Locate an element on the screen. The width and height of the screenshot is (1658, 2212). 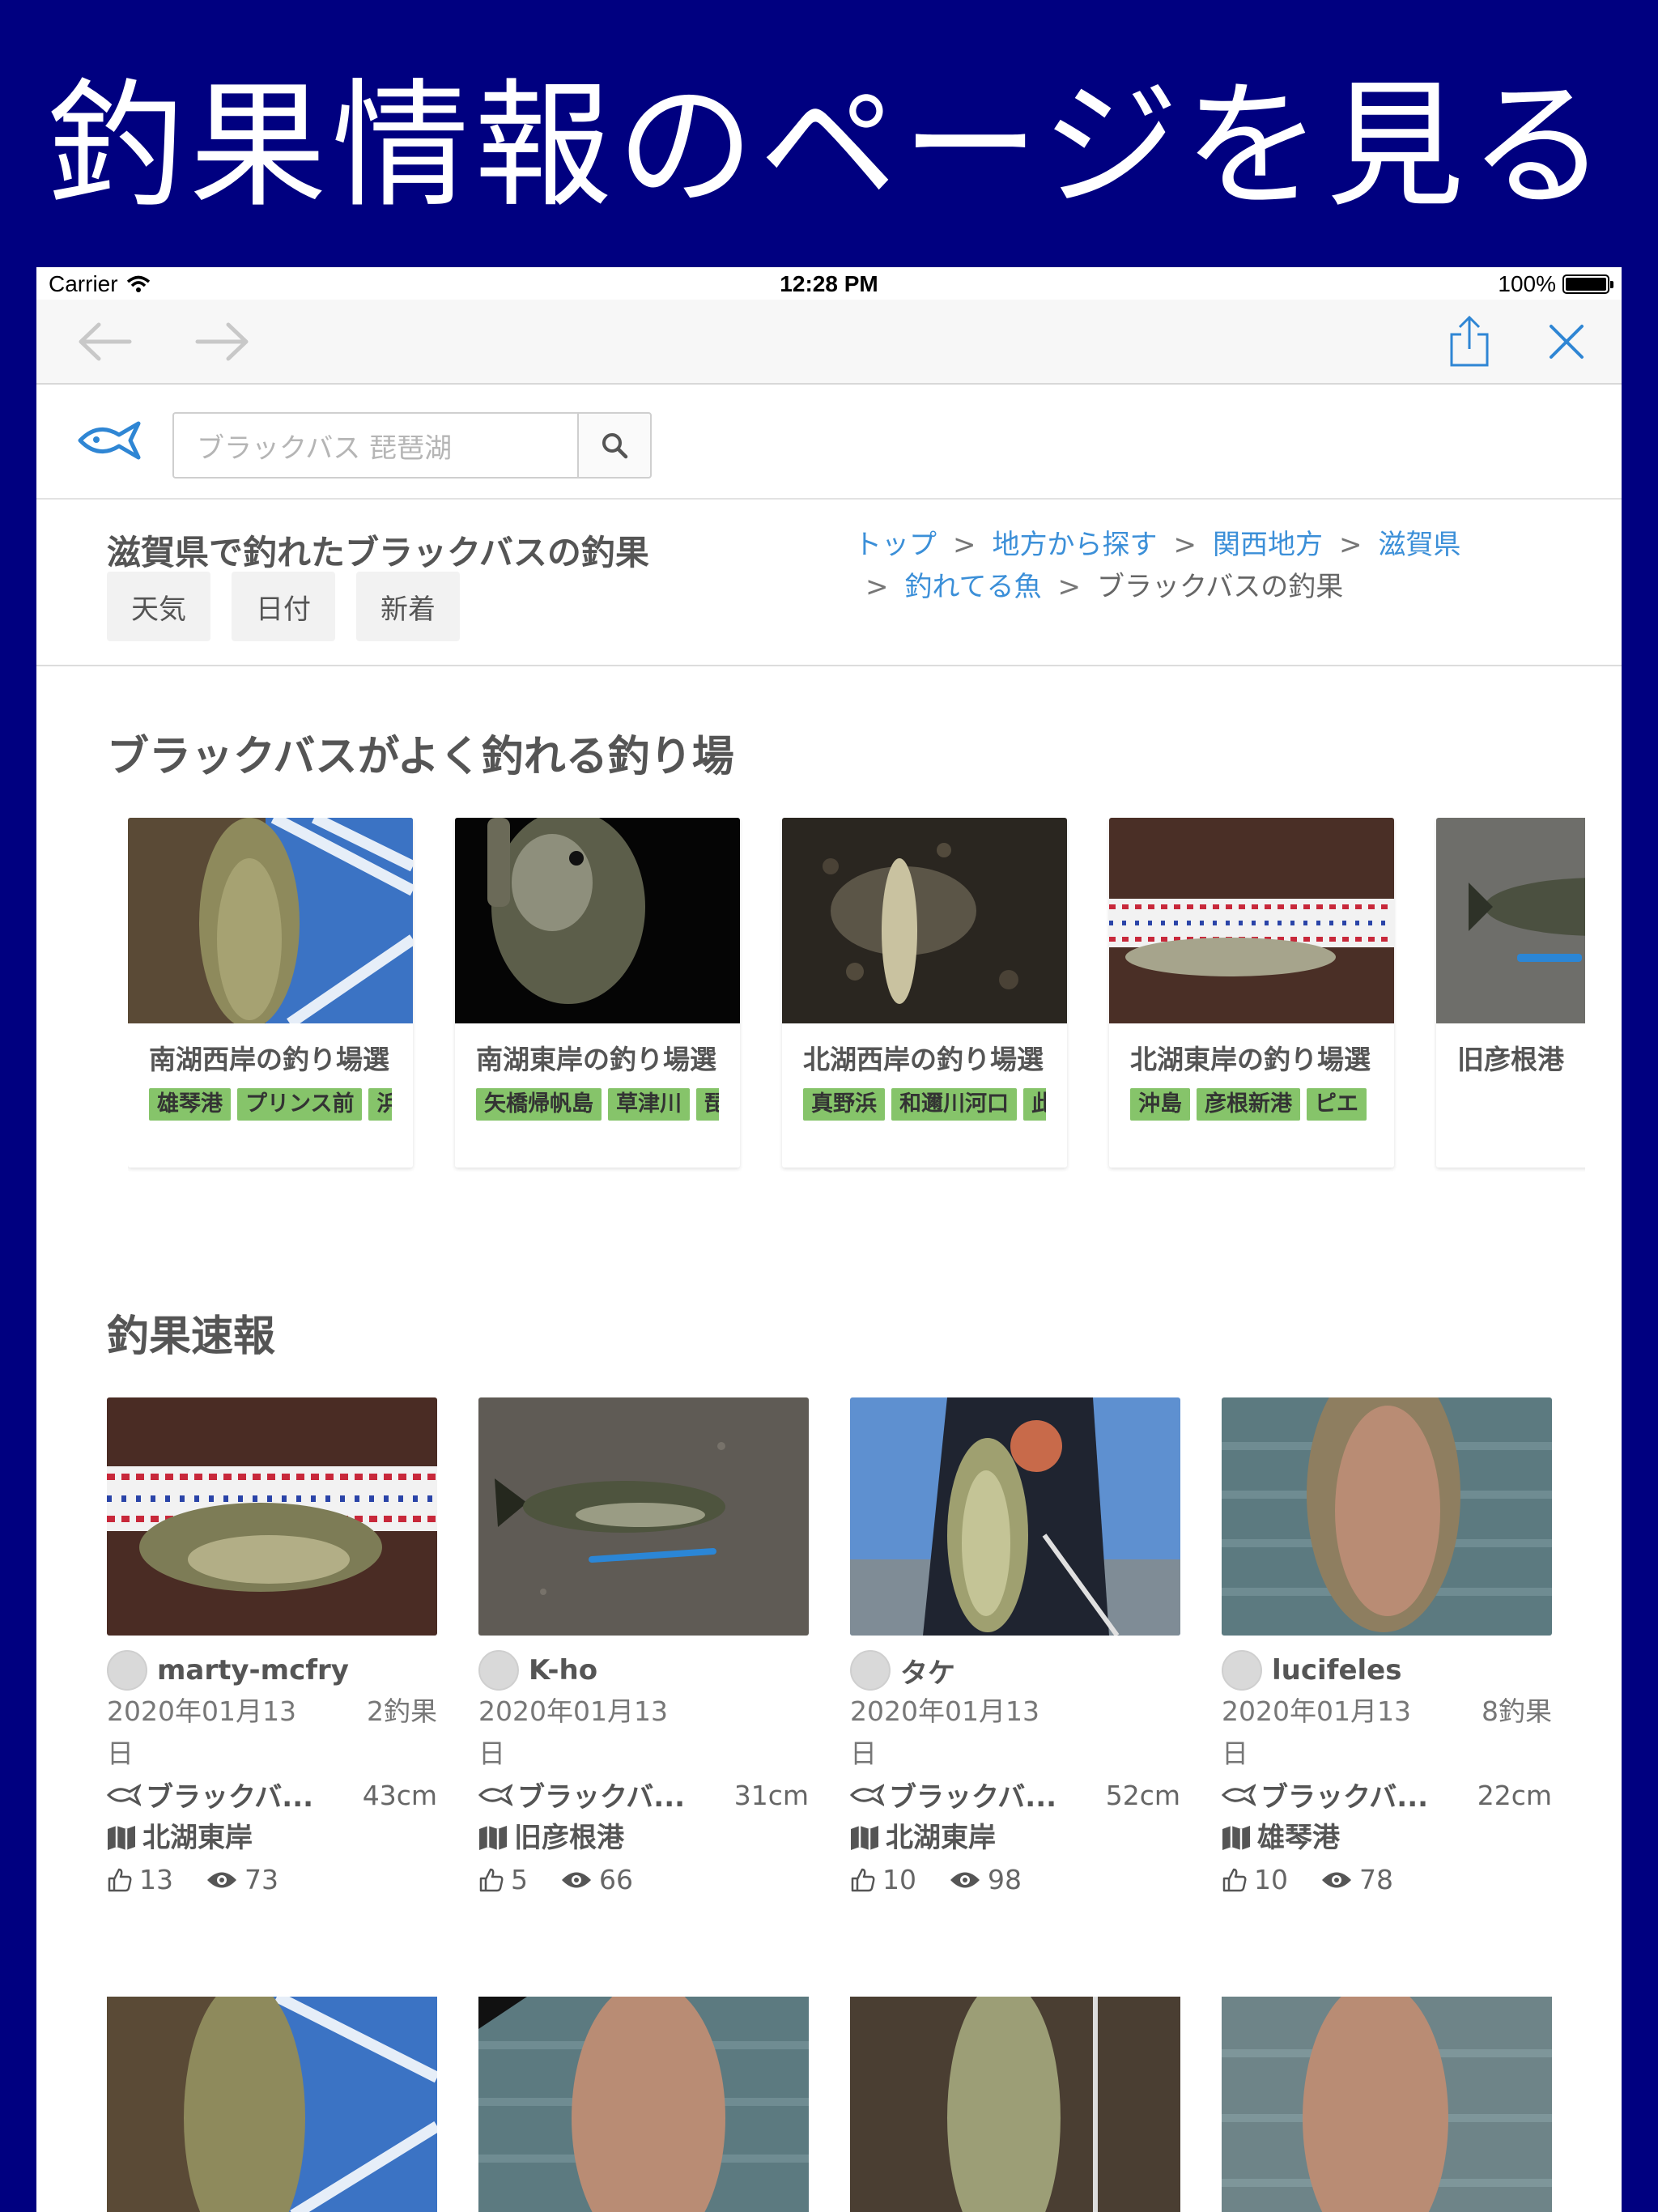
catch-card: タケ 2020年01月13日 ブラックバ... 52cm 北湖東岸 10 98 is located at coordinates (1015, 1657).